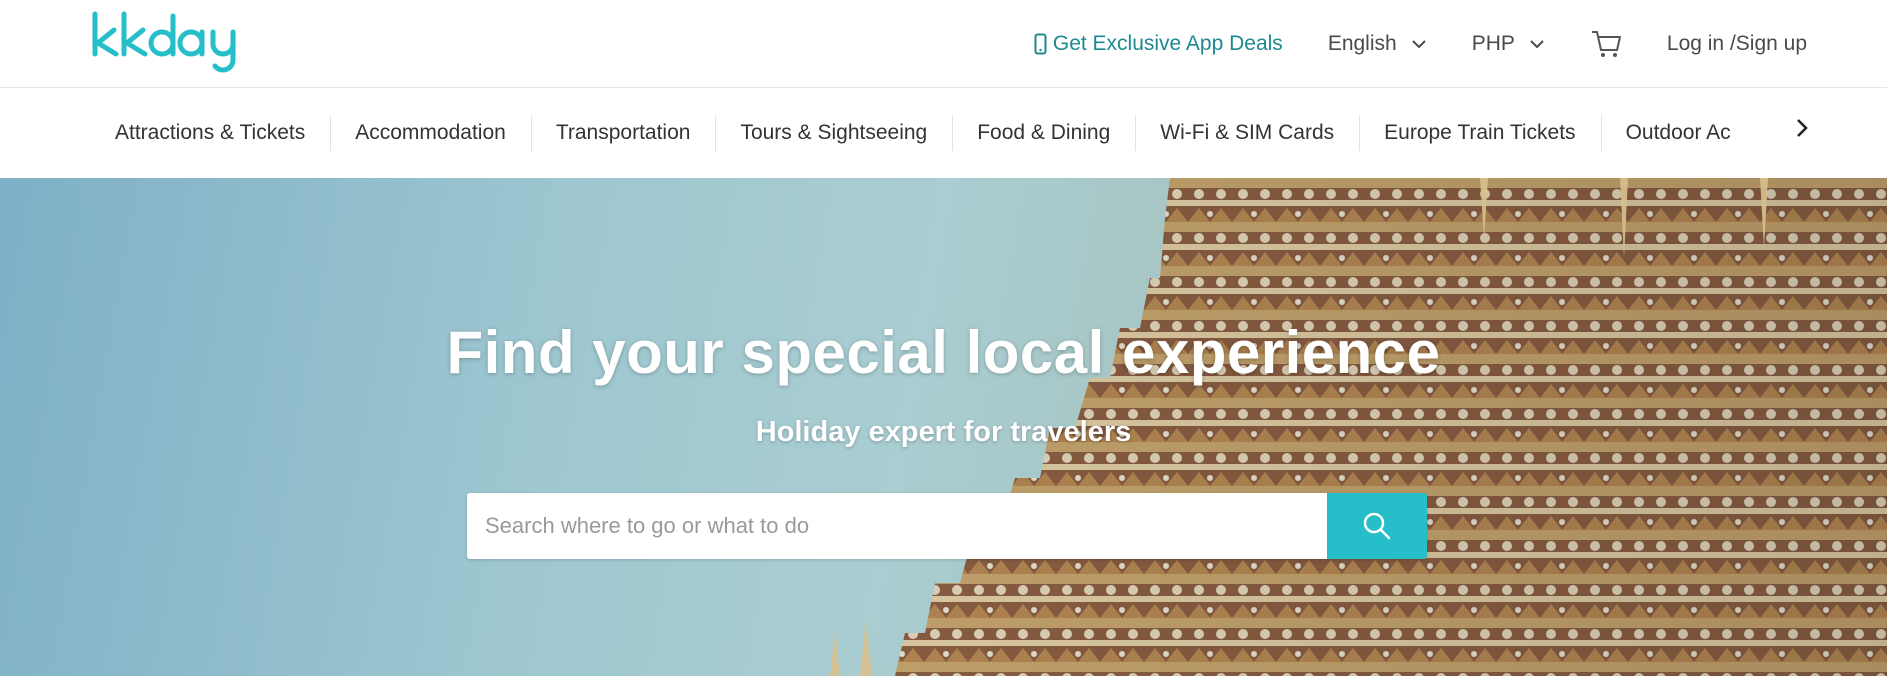 This screenshot has width=1887, height=676. What do you see at coordinates (623, 133) in the screenshot?
I see `category-transportation: Transportation` at bounding box center [623, 133].